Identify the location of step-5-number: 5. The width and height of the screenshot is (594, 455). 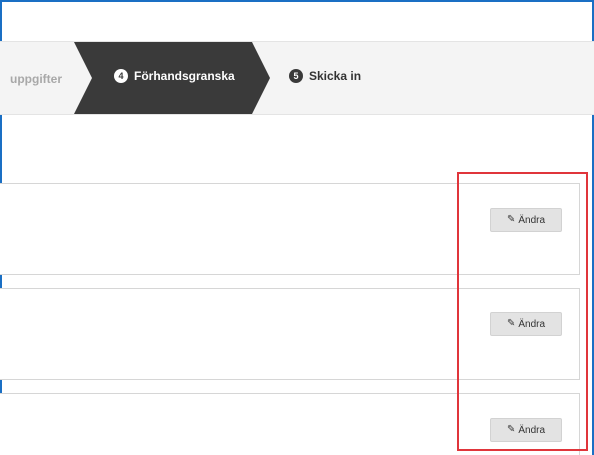
(296, 76).